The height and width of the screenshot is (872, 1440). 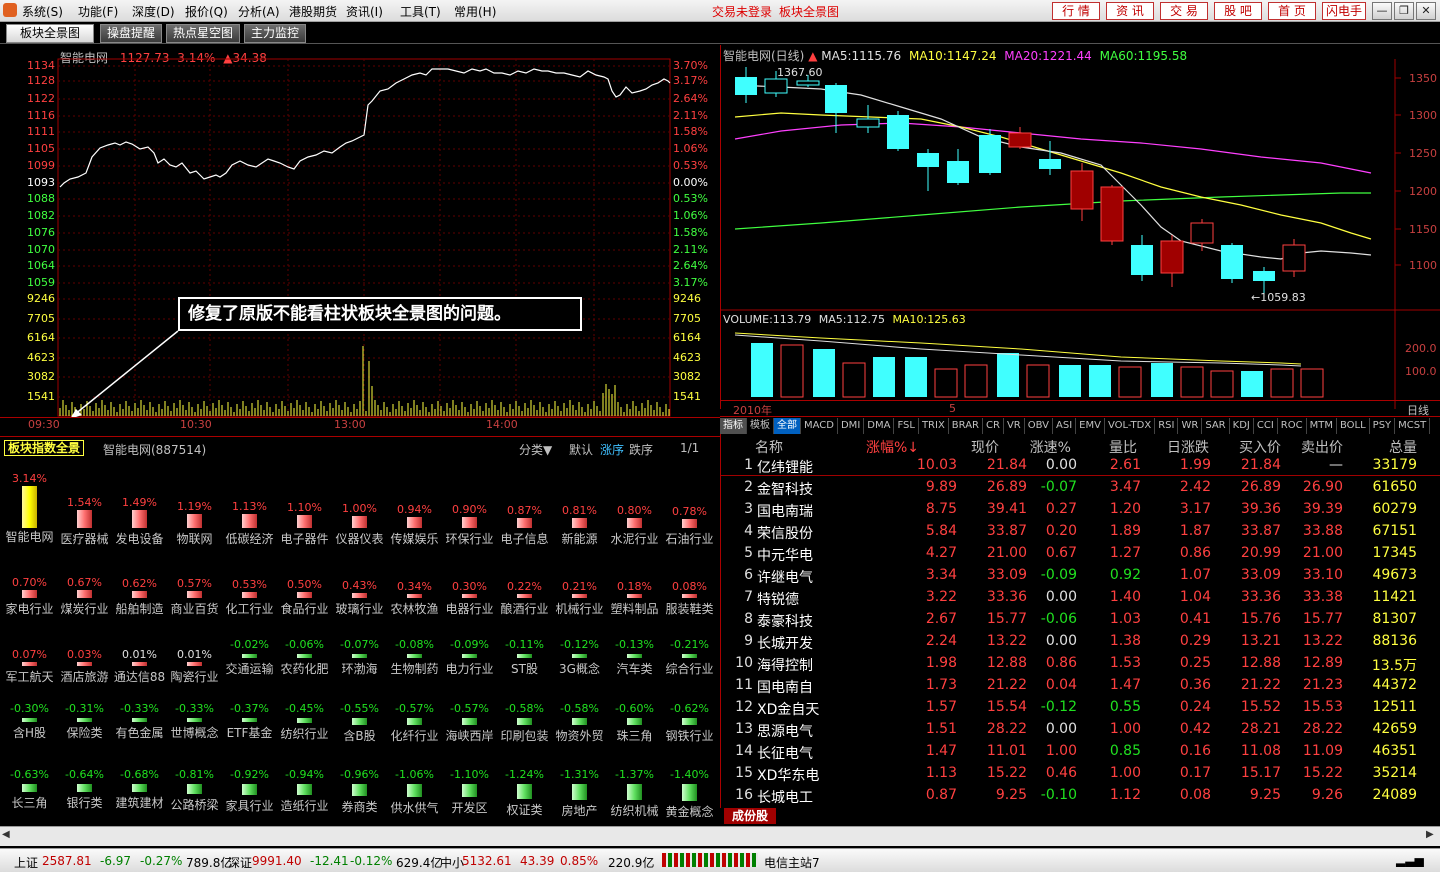 I want to click on block-cell: -1.06% 供水供气, so click(x=414, y=770).